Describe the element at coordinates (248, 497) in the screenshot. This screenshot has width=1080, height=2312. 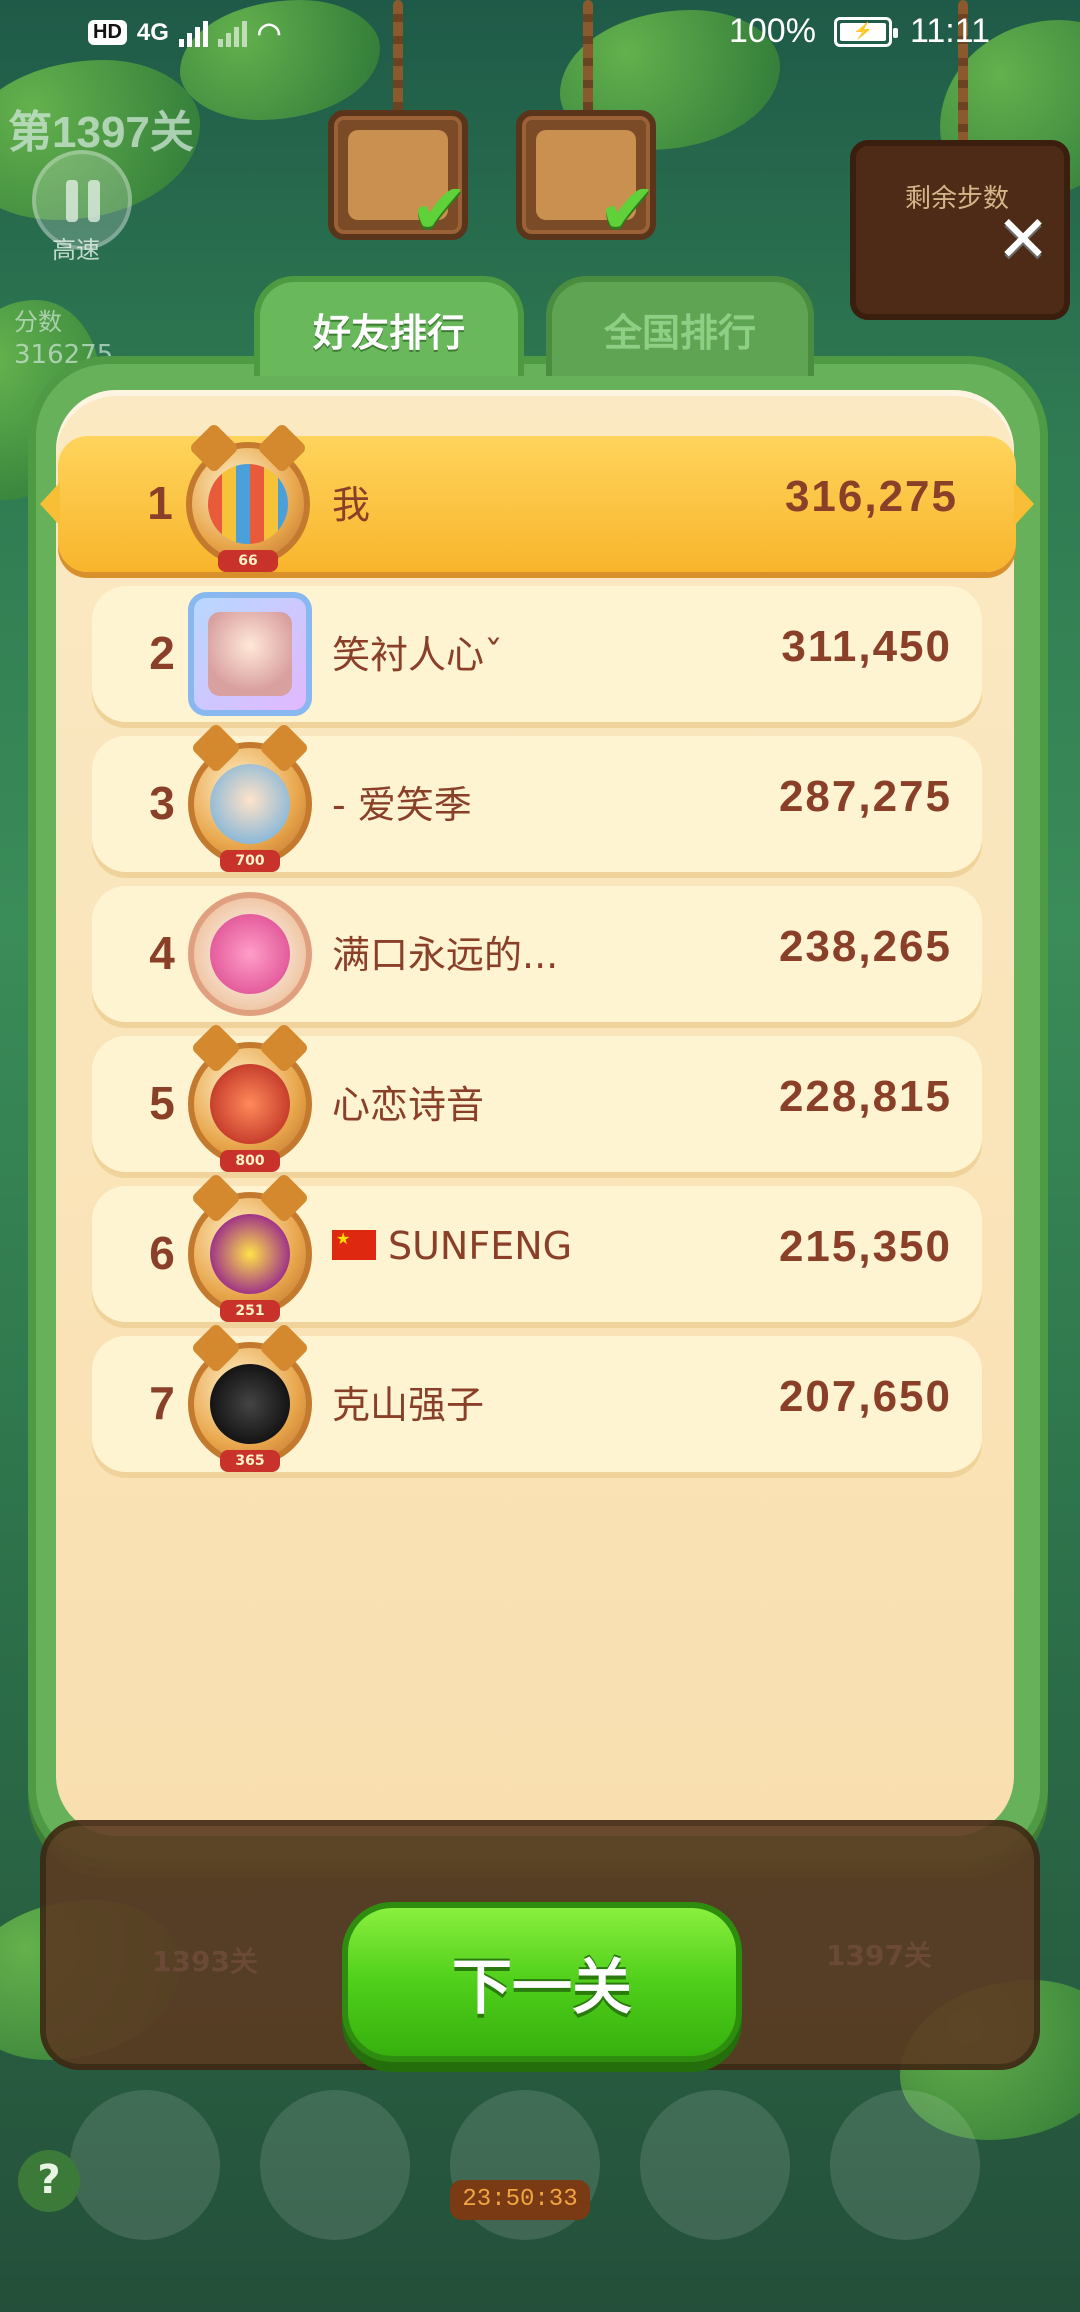
I see `avatar: 66` at that location.